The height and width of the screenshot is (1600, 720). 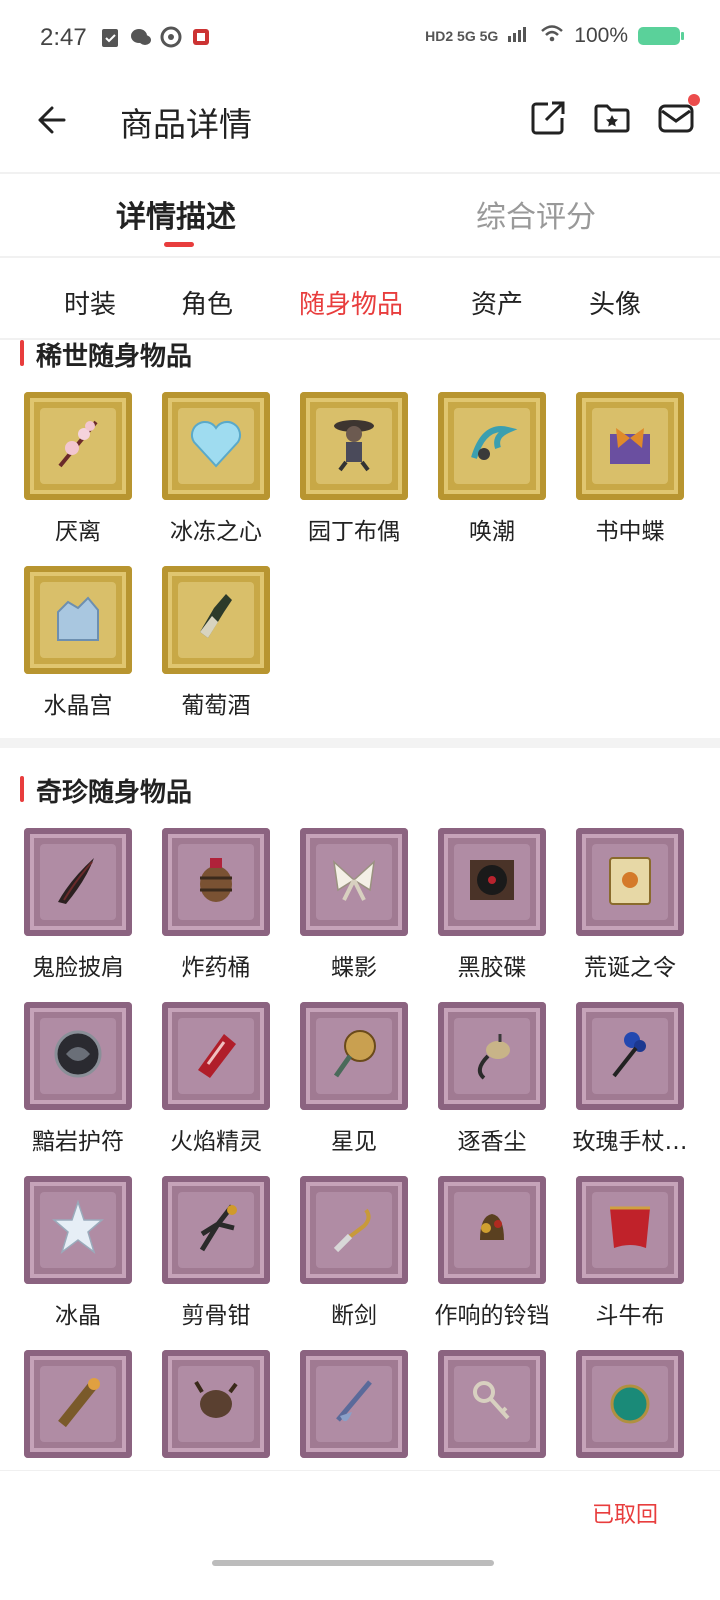 What do you see at coordinates (360, 218) in the screenshot?
I see `main-tabs: 详情描述 综合评分` at bounding box center [360, 218].